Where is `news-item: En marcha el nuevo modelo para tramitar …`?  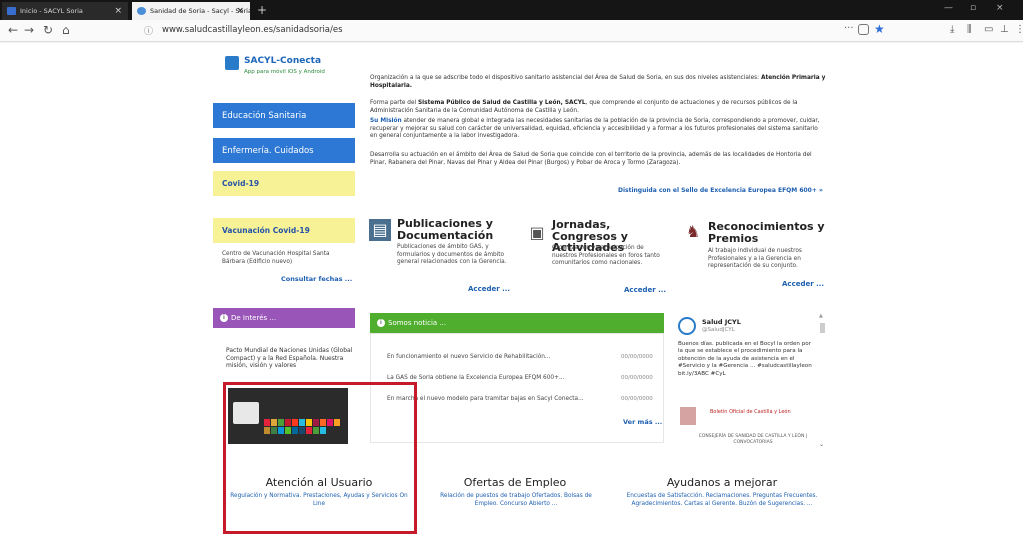
news-item: En marcha el nuevo modelo para tramitar … is located at coordinates (485, 399).